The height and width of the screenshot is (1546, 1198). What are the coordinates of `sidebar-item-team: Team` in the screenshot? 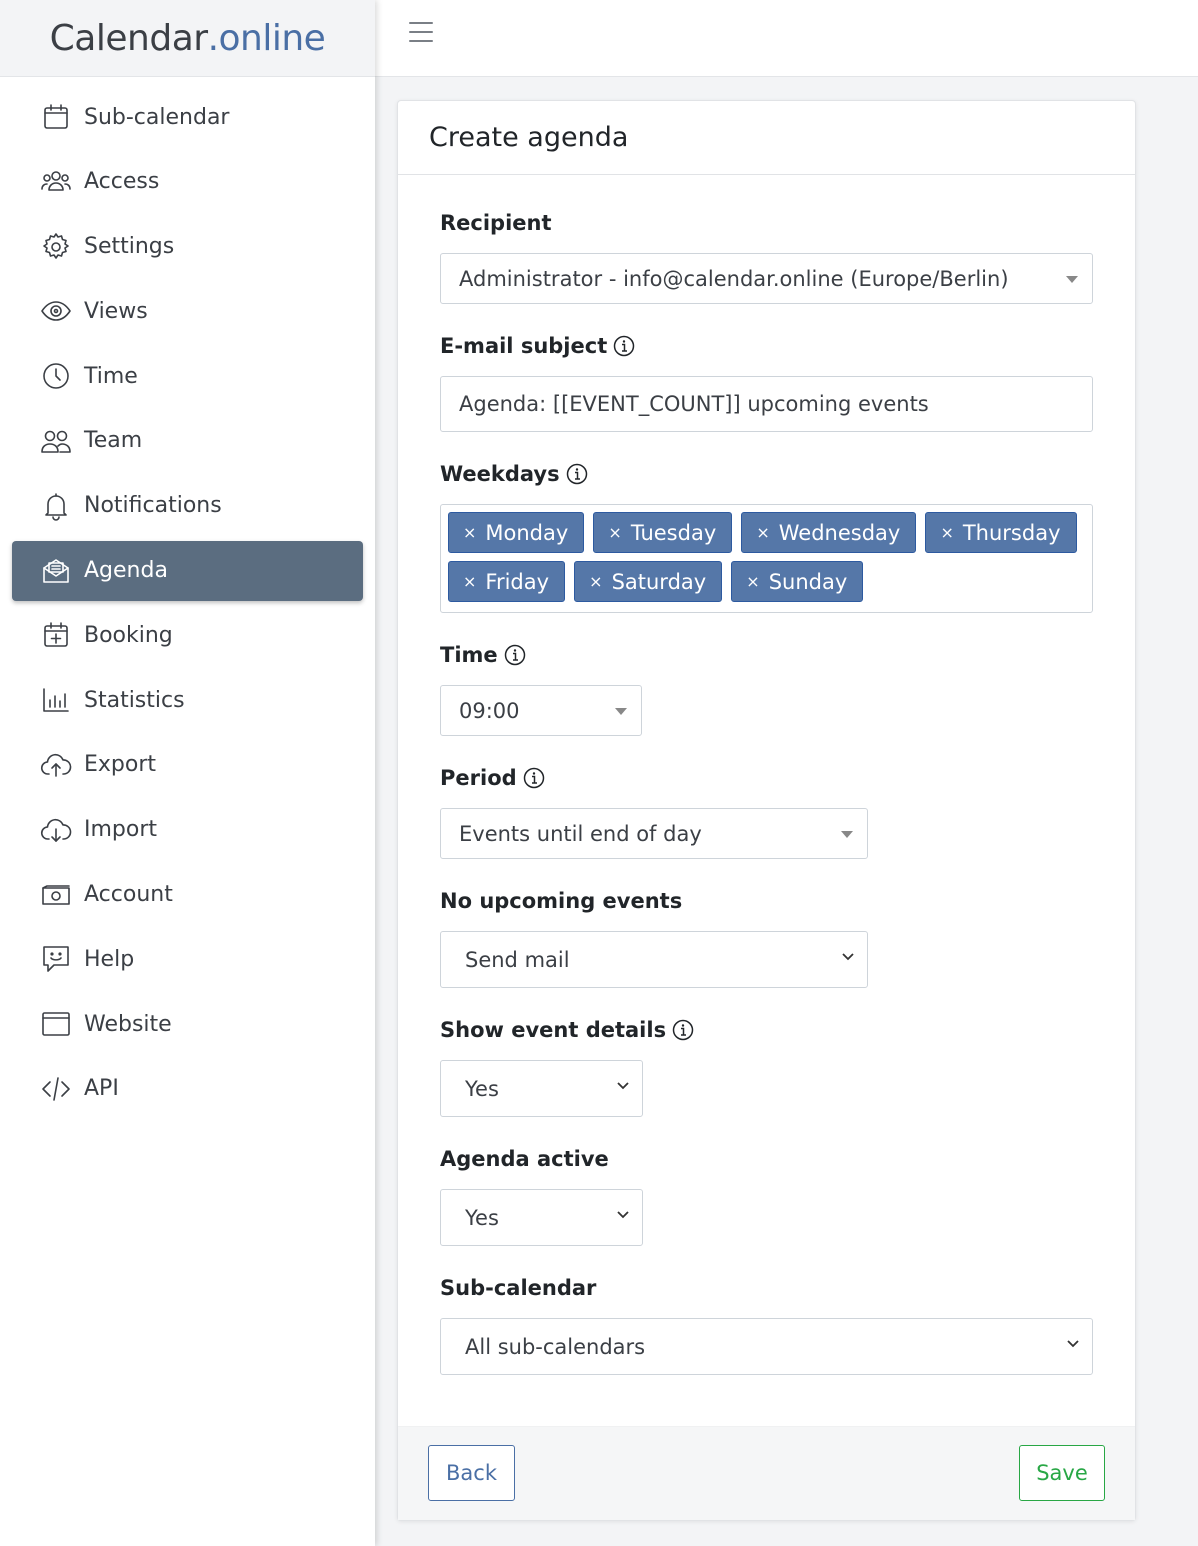 It's located at (187, 441).